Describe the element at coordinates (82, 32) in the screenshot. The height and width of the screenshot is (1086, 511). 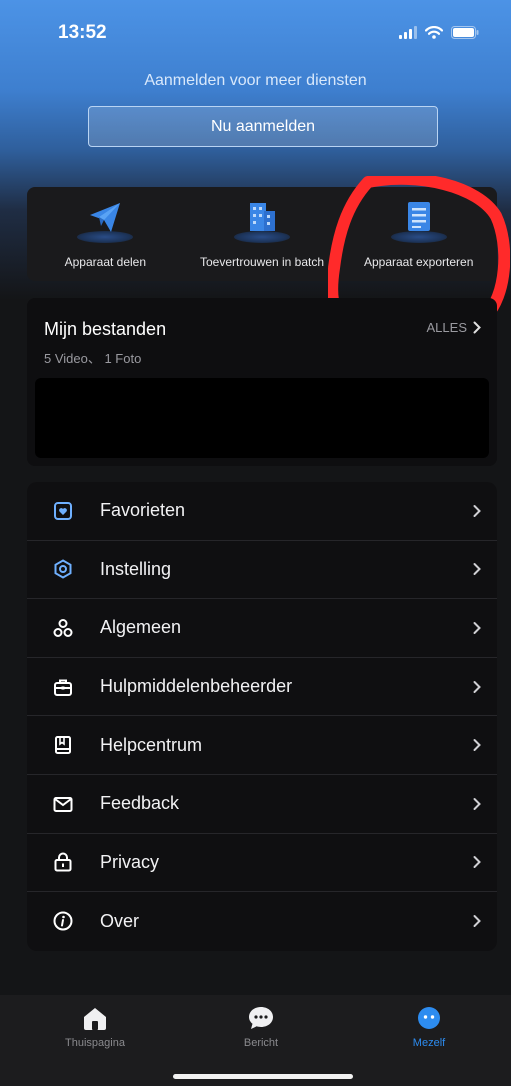
I see `status-time: 13:52` at that location.